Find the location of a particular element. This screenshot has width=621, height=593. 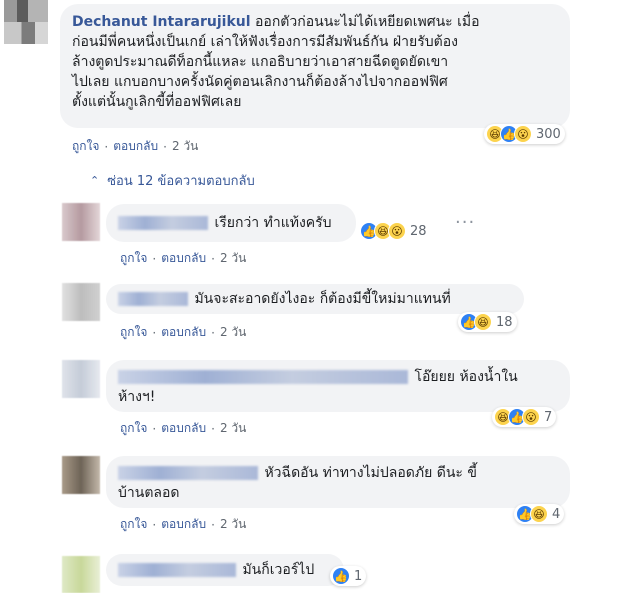

thumbs-up-icon: 👍 is located at coordinates (341, 576).